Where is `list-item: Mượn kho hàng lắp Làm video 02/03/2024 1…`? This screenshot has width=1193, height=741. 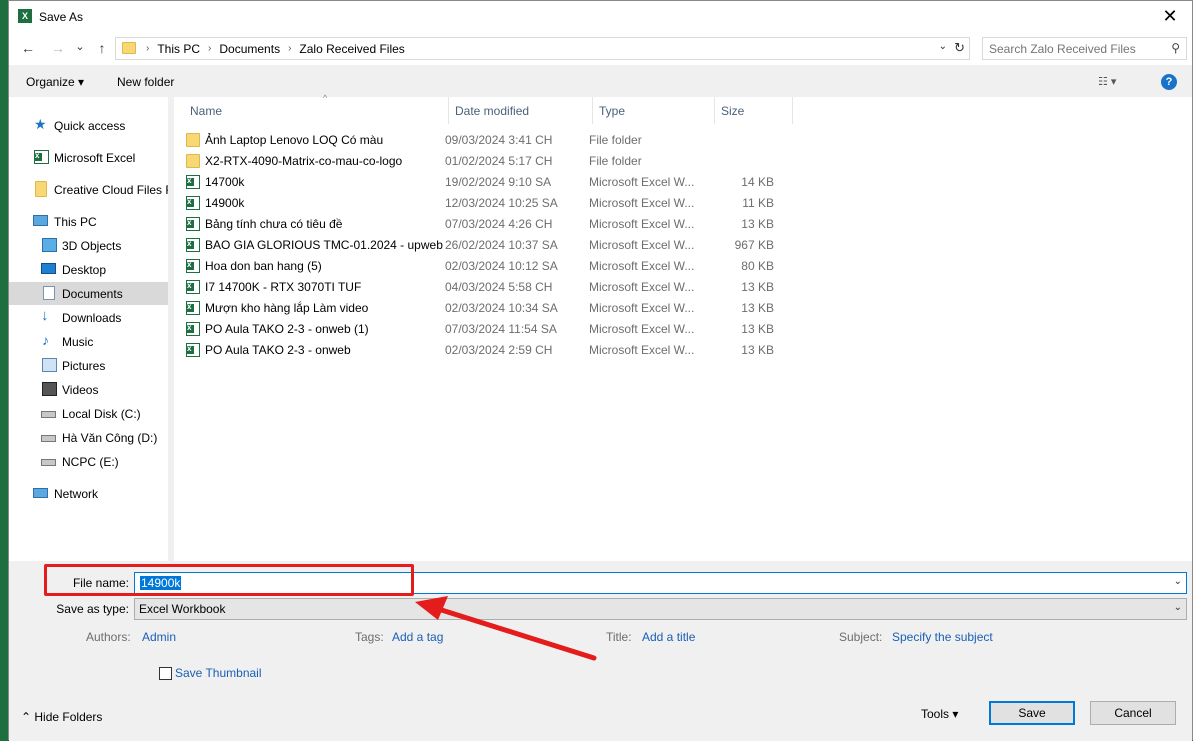
list-item: Mượn kho hàng lắp Làm video 02/03/2024 1… is located at coordinates (489, 307).